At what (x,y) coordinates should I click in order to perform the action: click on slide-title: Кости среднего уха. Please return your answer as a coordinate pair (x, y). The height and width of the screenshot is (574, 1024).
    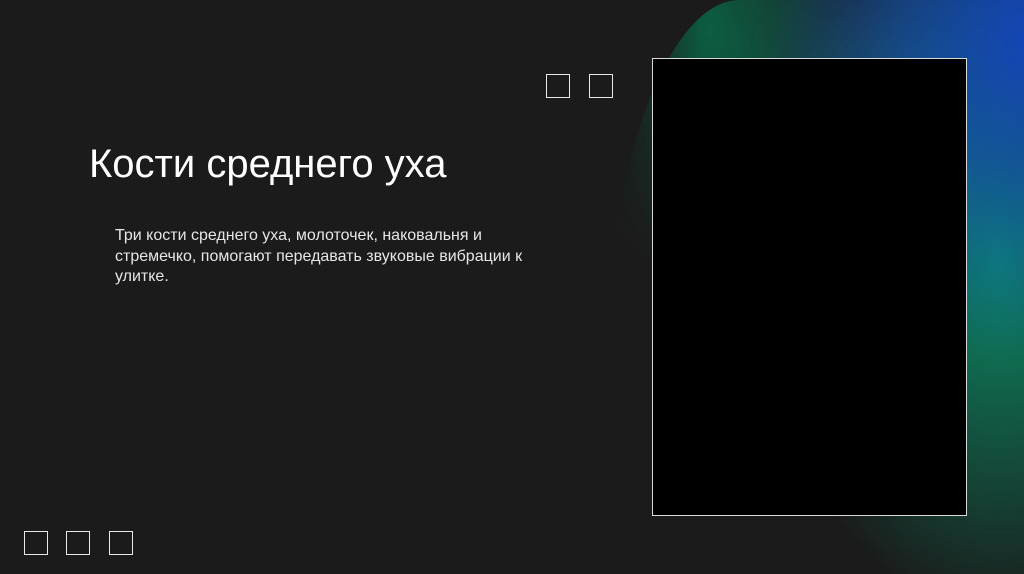
    Looking at the image, I should click on (268, 164).